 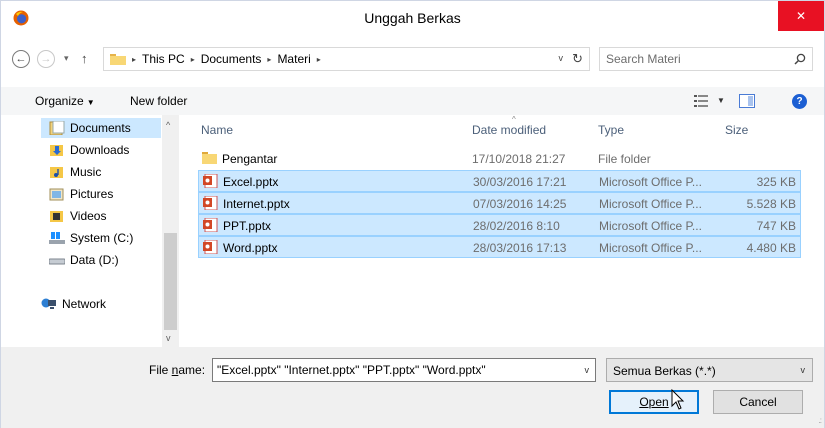 What do you see at coordinates (346, 59) in the screenshot?
I see `address-bar: ▸ This PC ▸ Documents ▸ Materi ▸ v ↻` at bounding box center [346, 59].